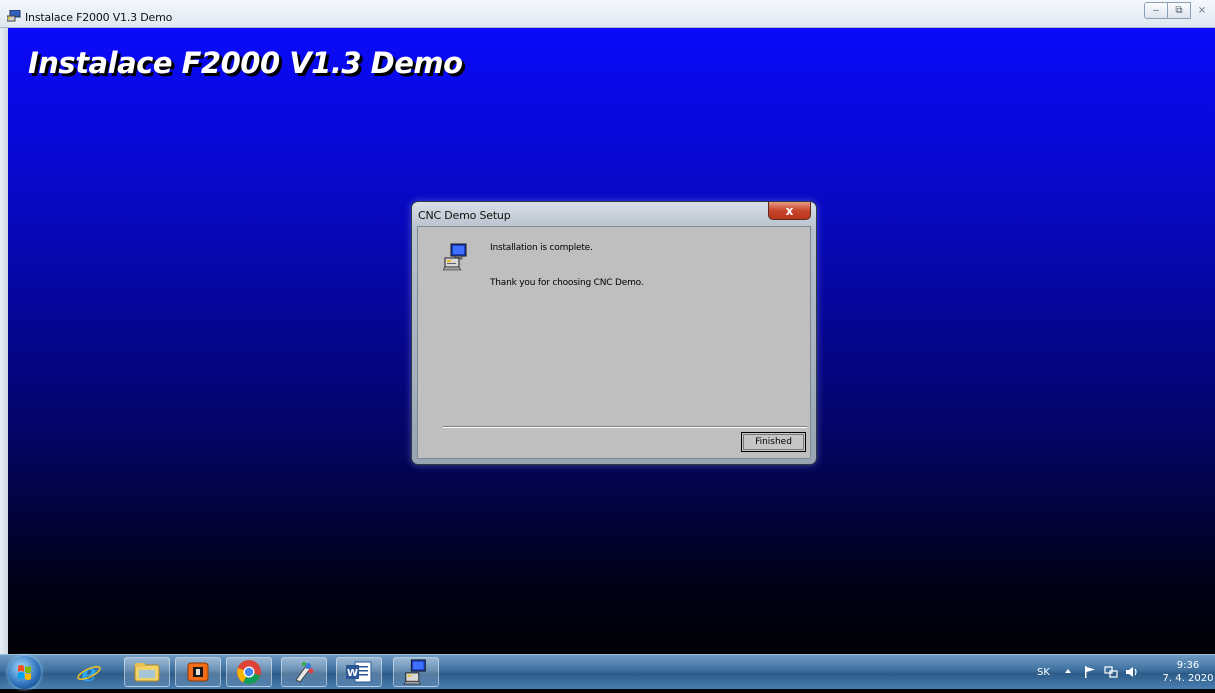  What do you see at coordinates (4, 341) in the screenshot?
I see `window-left-border` at bounding box center [4, 341].